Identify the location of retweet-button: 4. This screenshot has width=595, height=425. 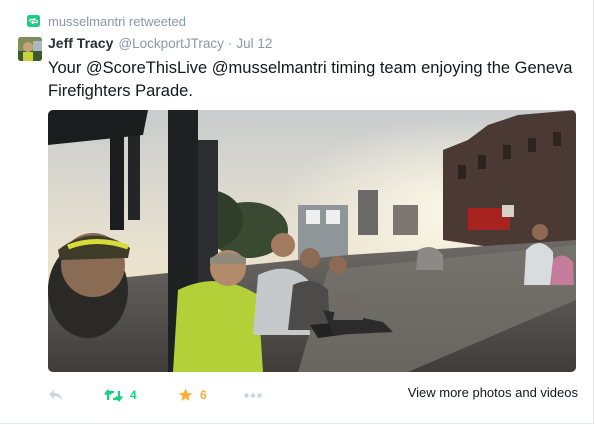
(141, 395).